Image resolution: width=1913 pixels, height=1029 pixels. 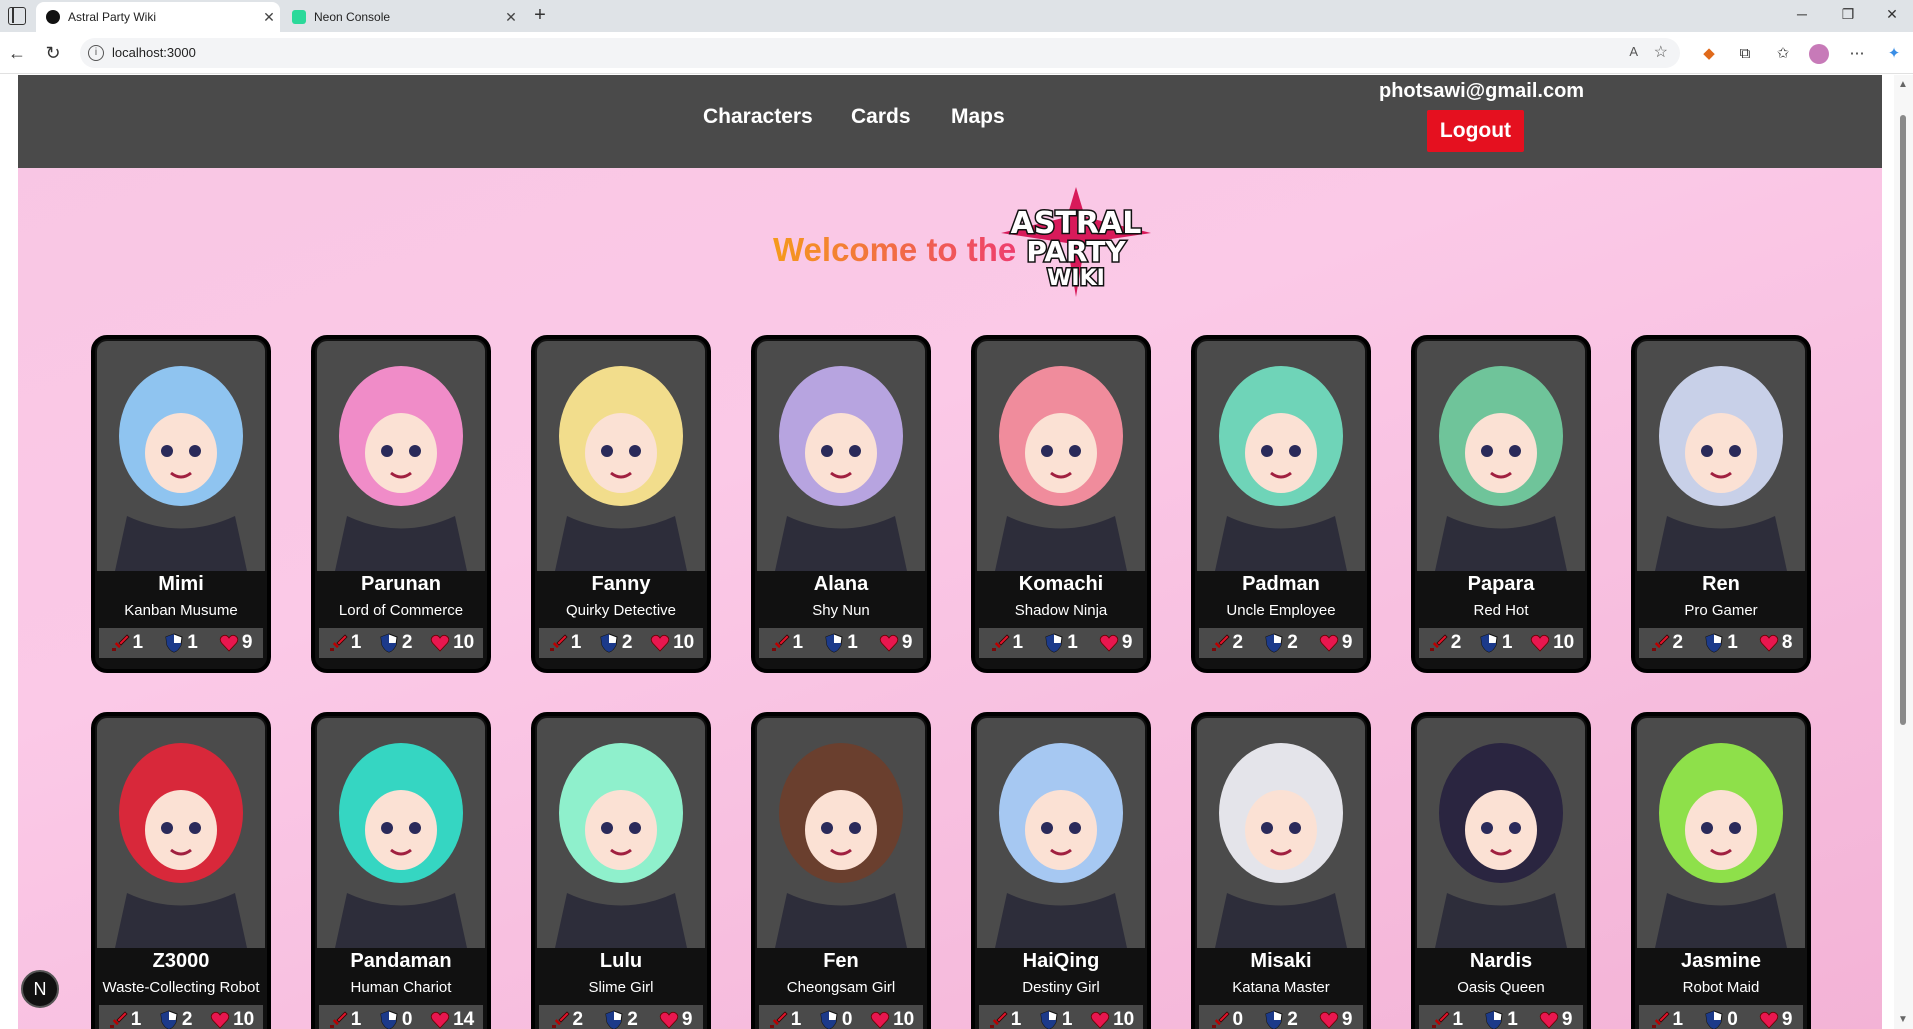 I want to click on scroll-down-icon: ▼, so click(x=1903, y=1019).